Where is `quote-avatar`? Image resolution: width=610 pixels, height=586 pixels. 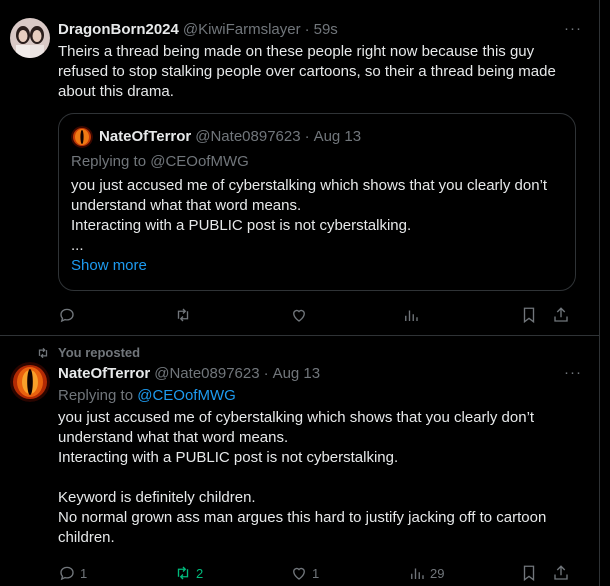 quote-avatar is located at coordinates (82, 137).